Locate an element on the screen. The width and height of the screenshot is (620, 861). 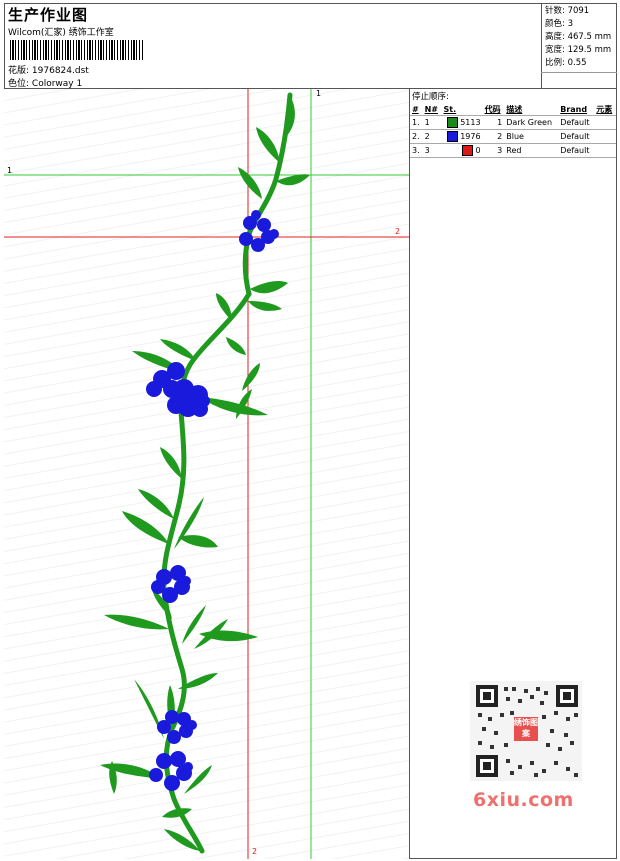
page-title: 生产作业图 is located at coordinates (48, 15).